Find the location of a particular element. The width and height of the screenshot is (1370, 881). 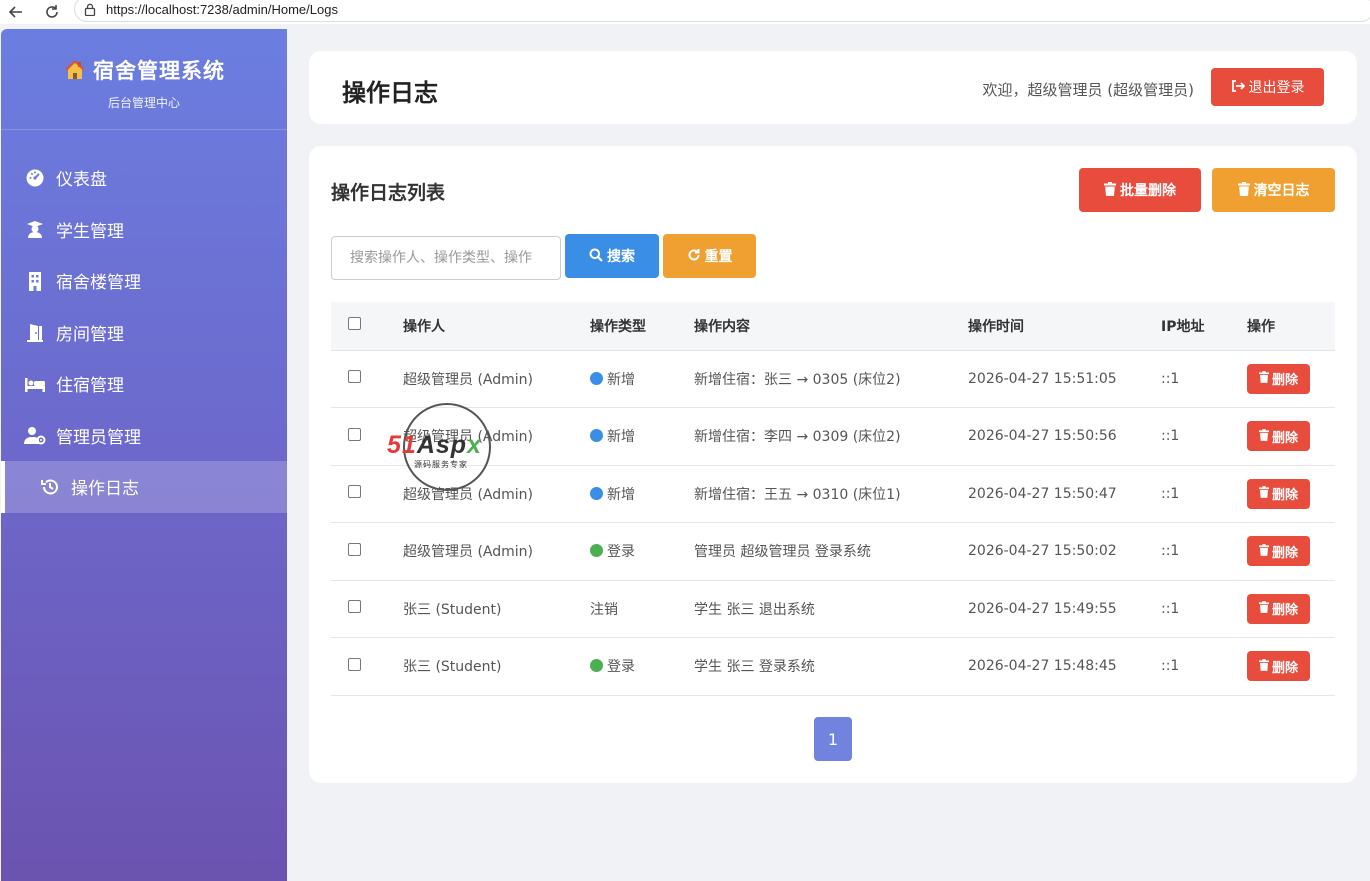

bed-icon is located at coordinates (35, 384).